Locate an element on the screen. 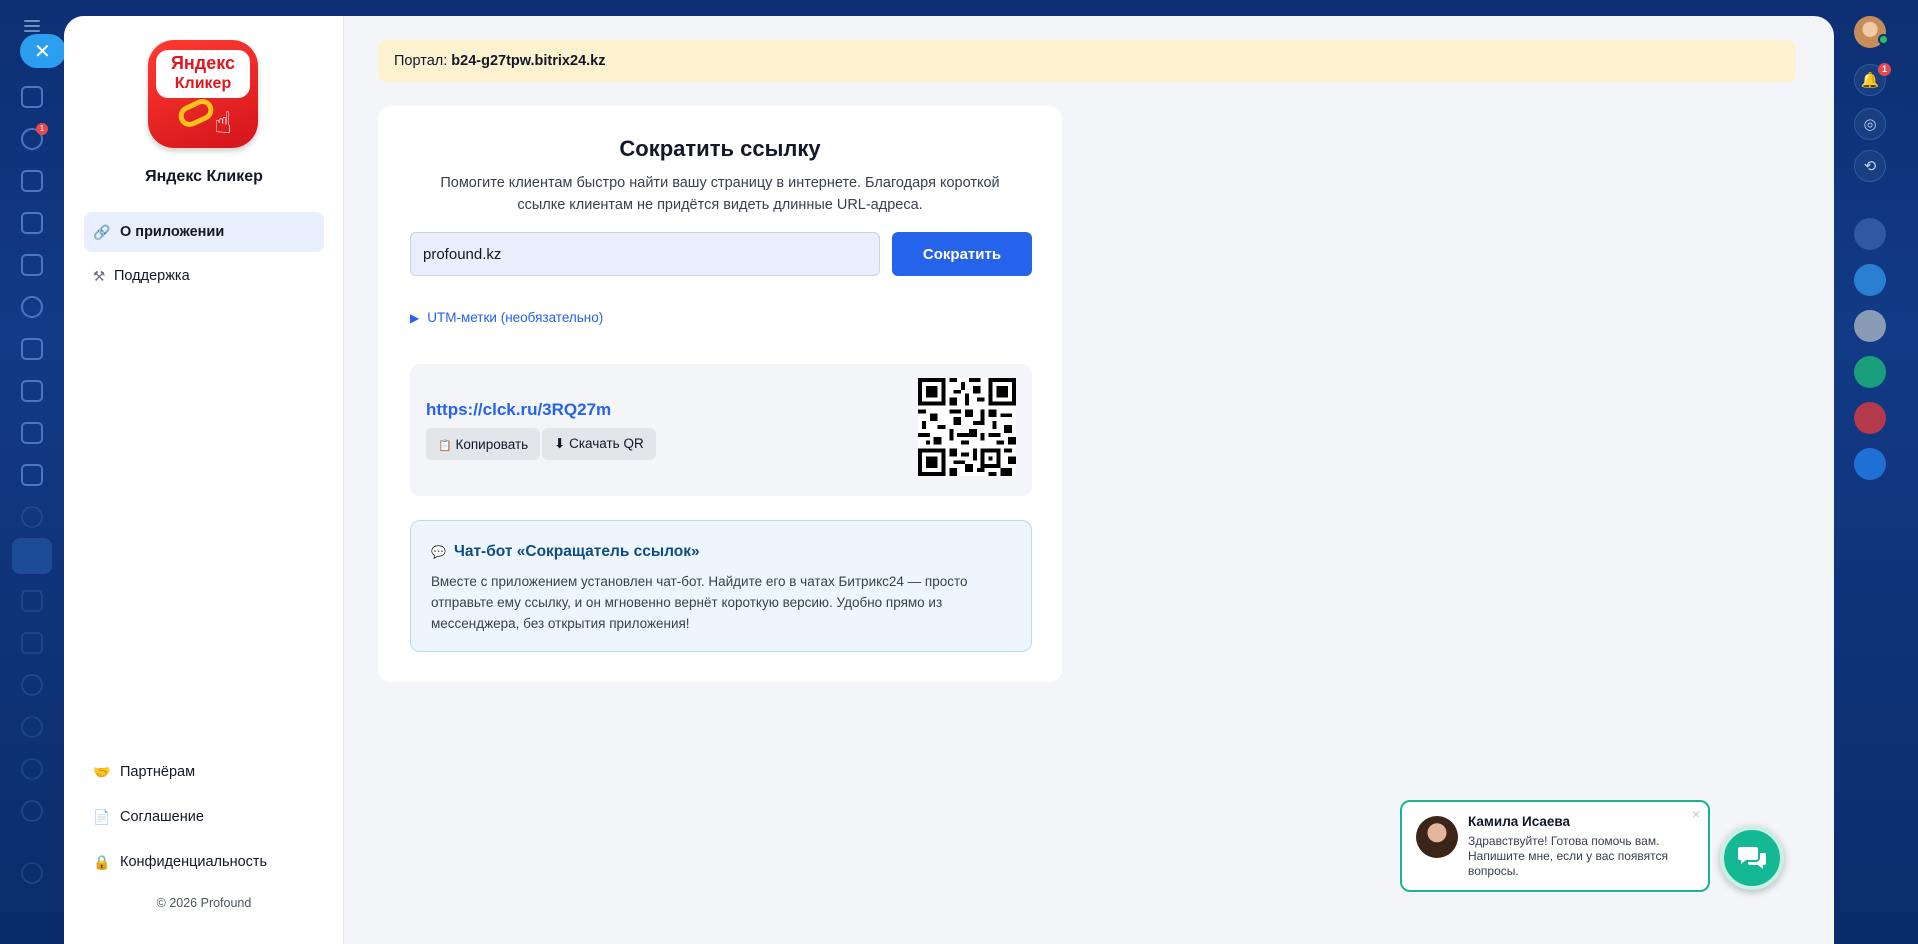 The width and height of the screenshot is (1918, 944). sidebar-item-label: Соглашение is located at coordinates (162, 817).